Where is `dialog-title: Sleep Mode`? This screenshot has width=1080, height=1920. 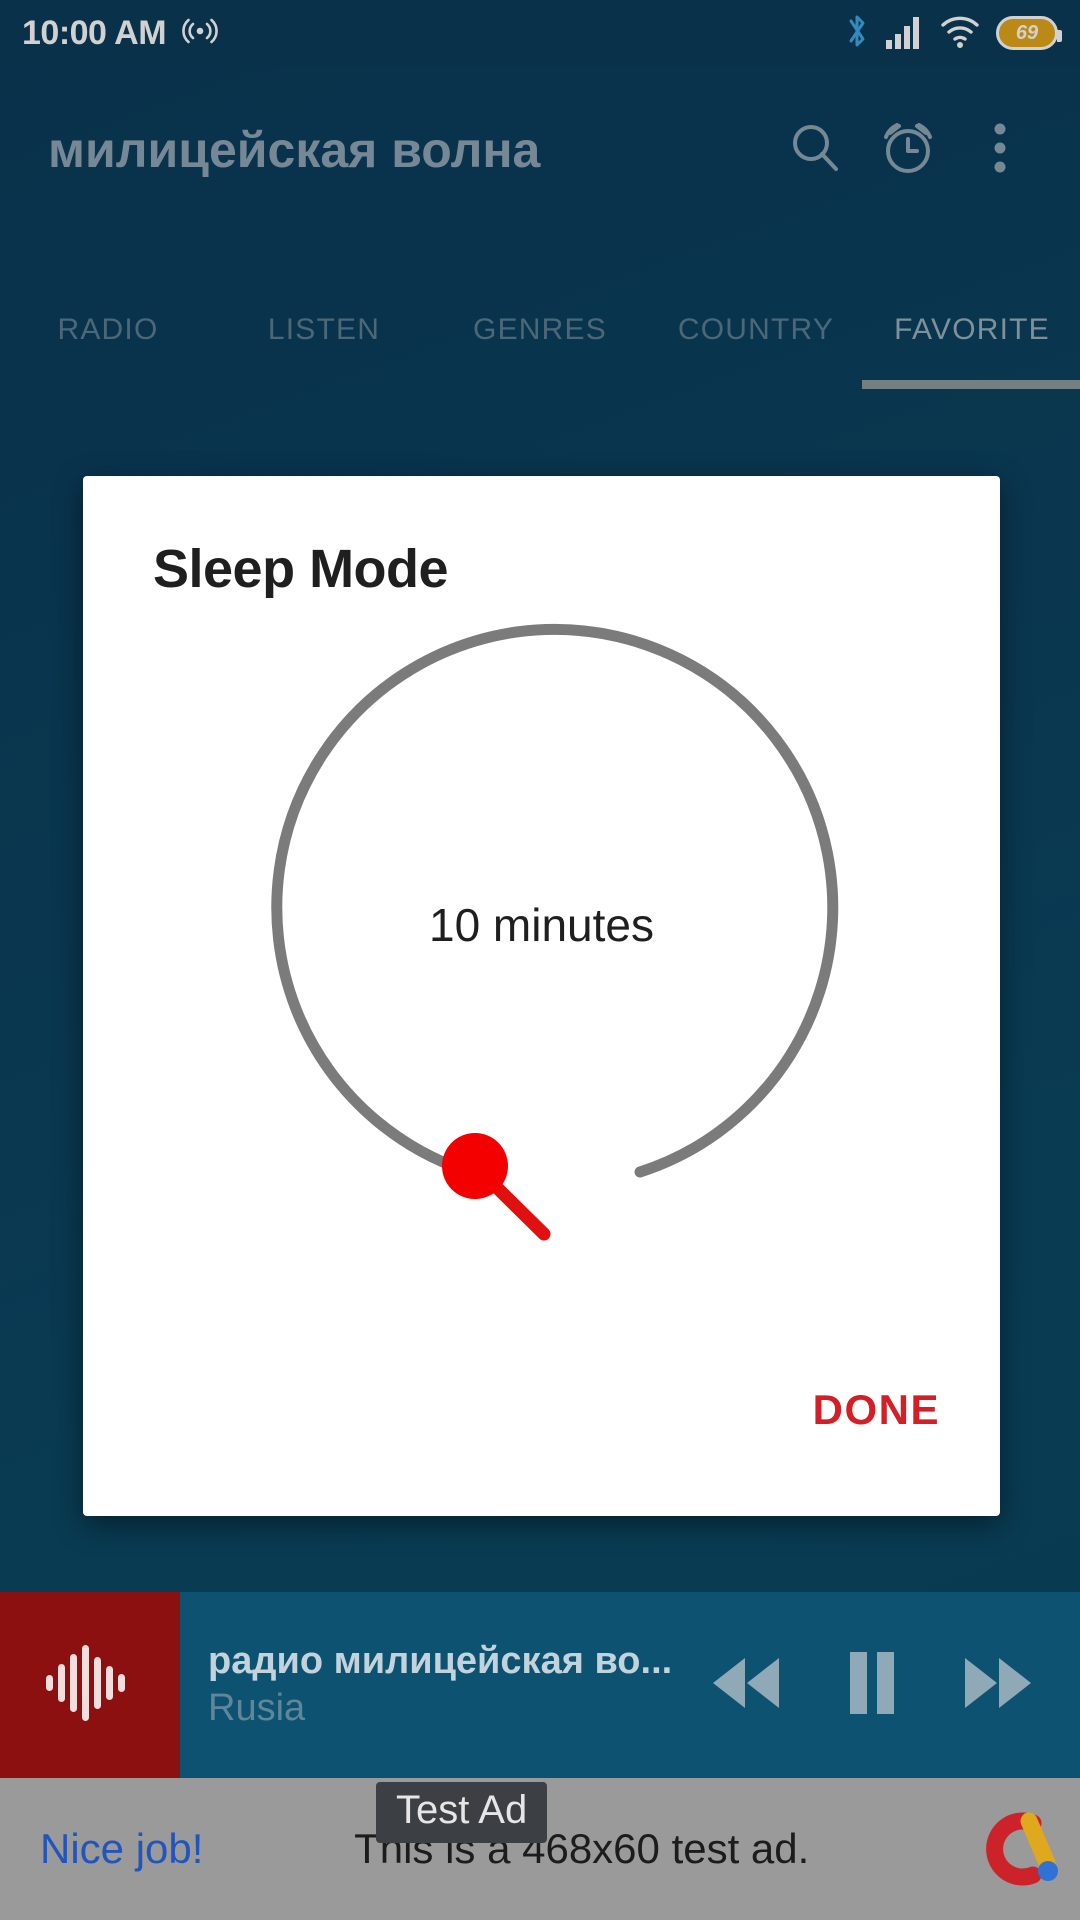 dialog-title: Sleep Mode is located at coordinates (301, 569).